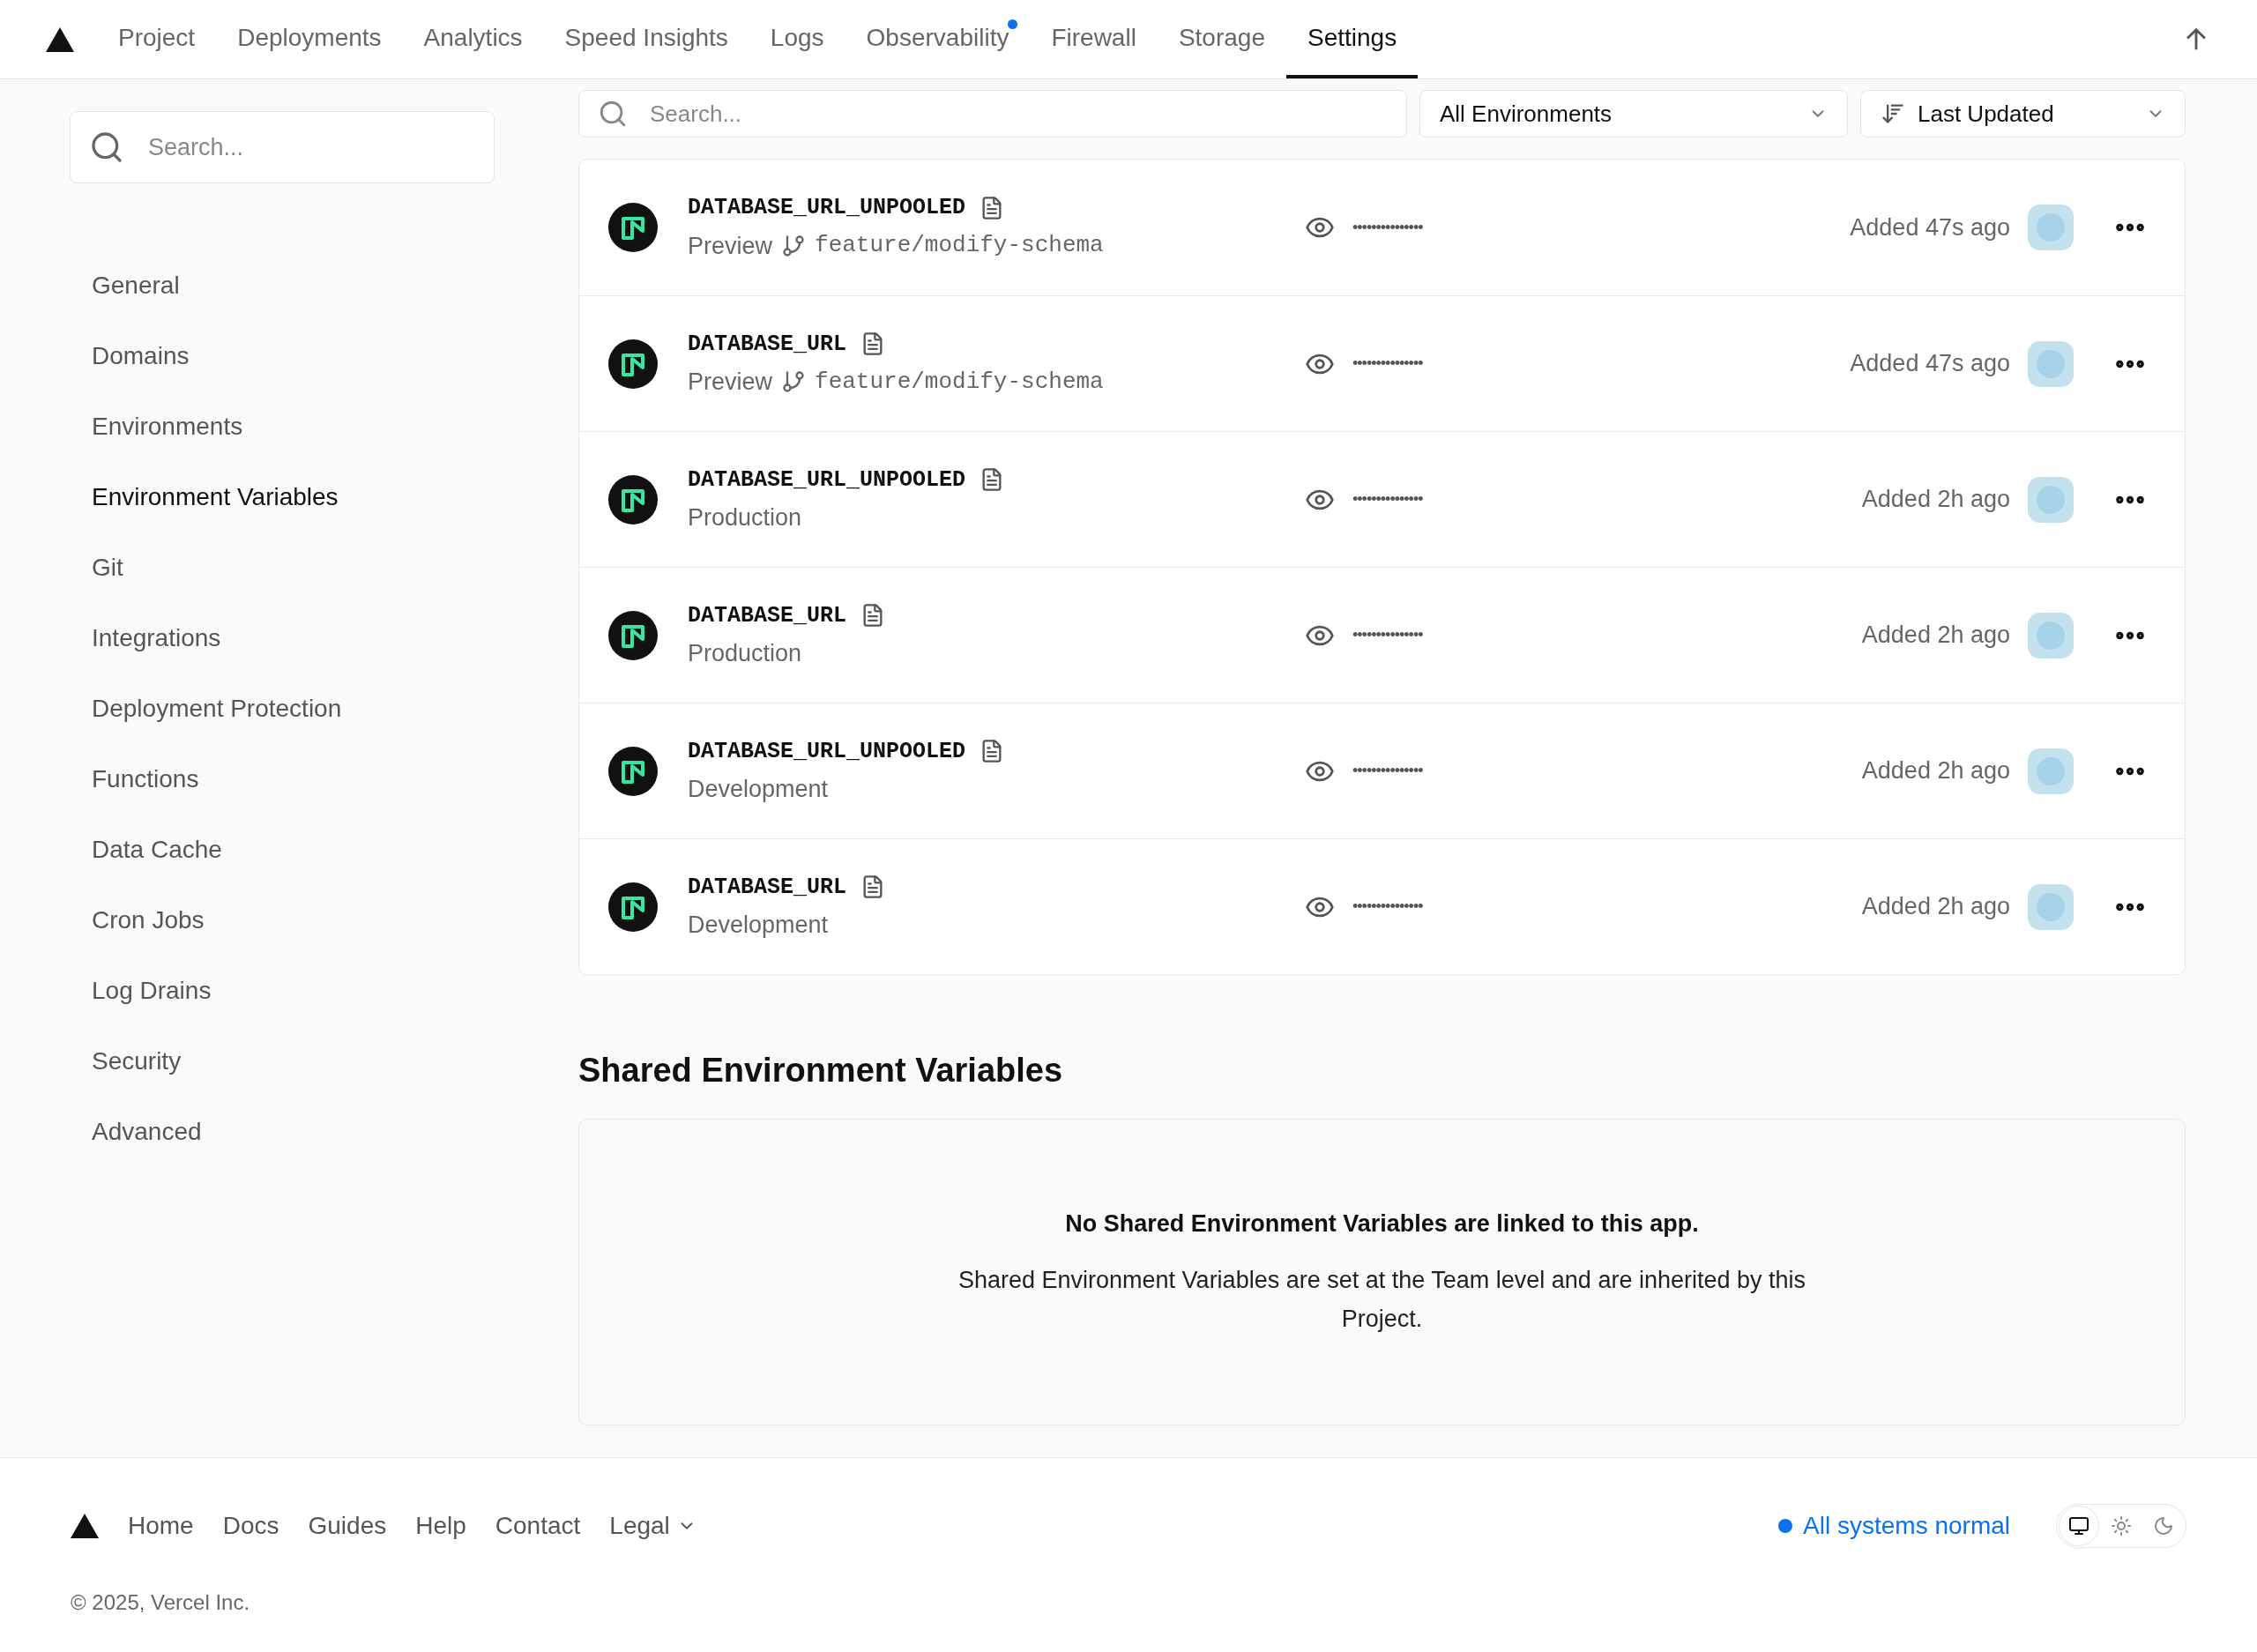 The width and height of the screenshot is (2257, 1652). What do you see at coordinates (126, 1061) in the screenshot?
I see `sidebar-item: Security` at bounding box center [126, 1061].